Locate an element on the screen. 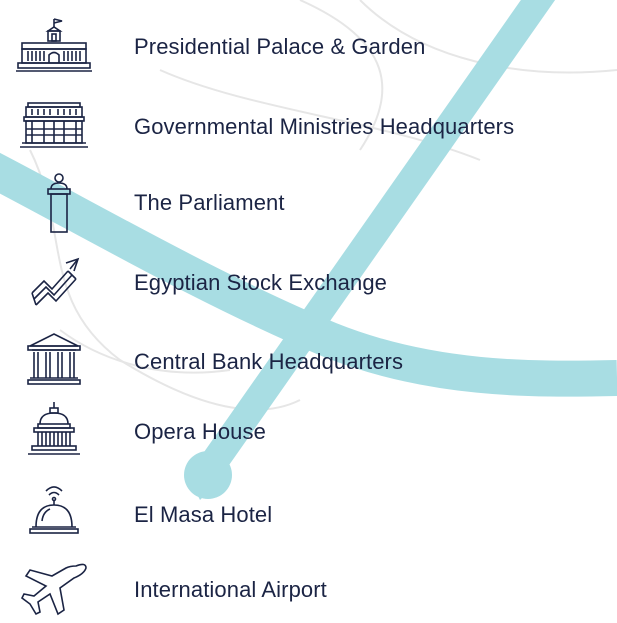 This screenshot has width=617, height=623. legend-item-label: Opera House is located at coordinates (200, 431).